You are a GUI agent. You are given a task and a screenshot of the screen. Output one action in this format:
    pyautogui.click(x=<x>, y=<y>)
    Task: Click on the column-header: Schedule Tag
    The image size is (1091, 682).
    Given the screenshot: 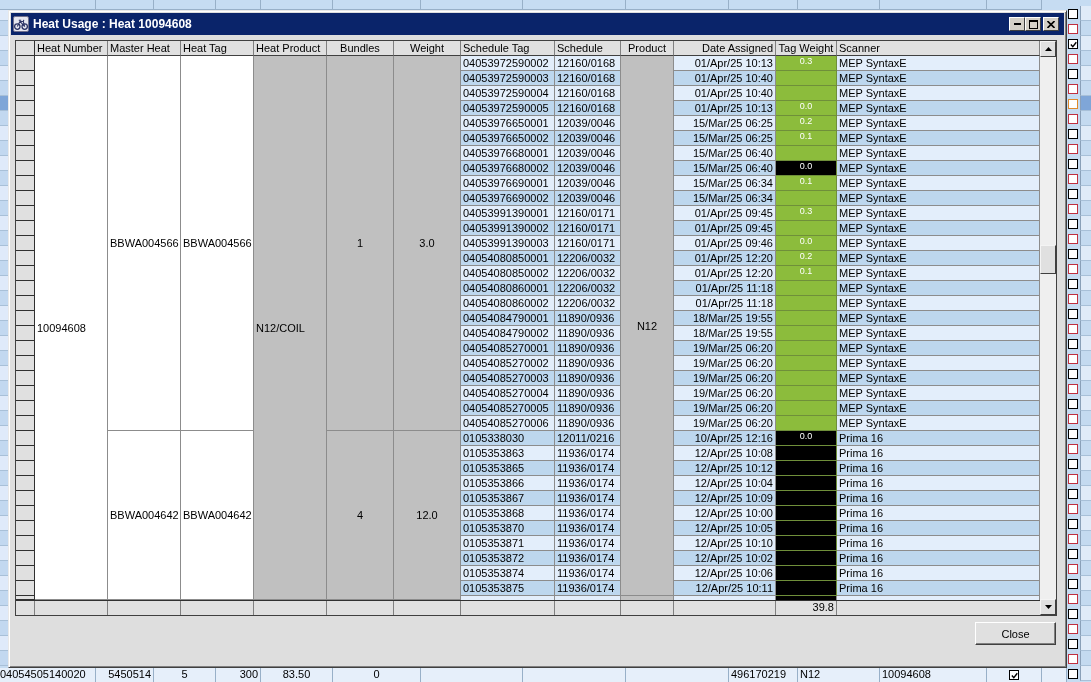 What is the action you would take?
    pyautogui.click(x=508, y=48)
    